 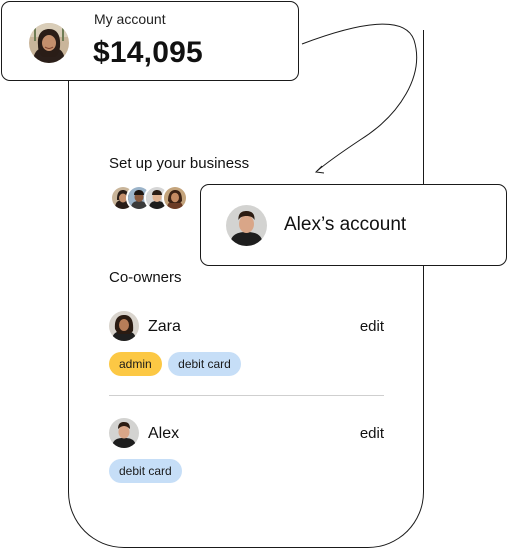 What do you see at coordinates (150, 199) in the screenshot?
I see `team-avatar-stack` at bounding box center [150, 199].